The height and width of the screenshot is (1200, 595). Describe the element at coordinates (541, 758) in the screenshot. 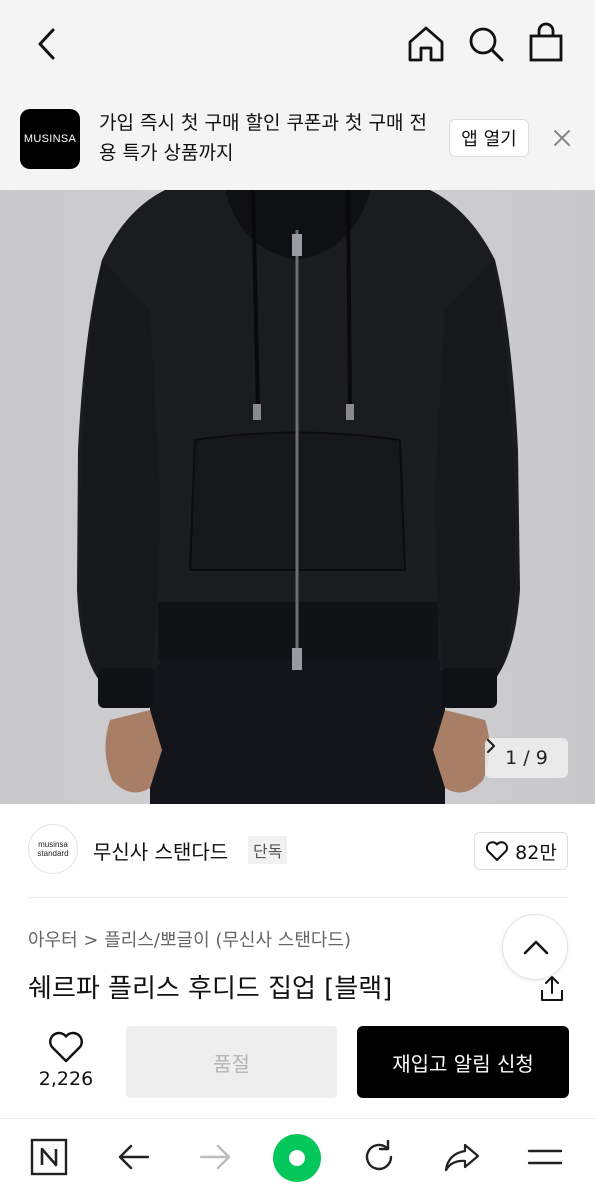

I see `image-total: 9` at that location.